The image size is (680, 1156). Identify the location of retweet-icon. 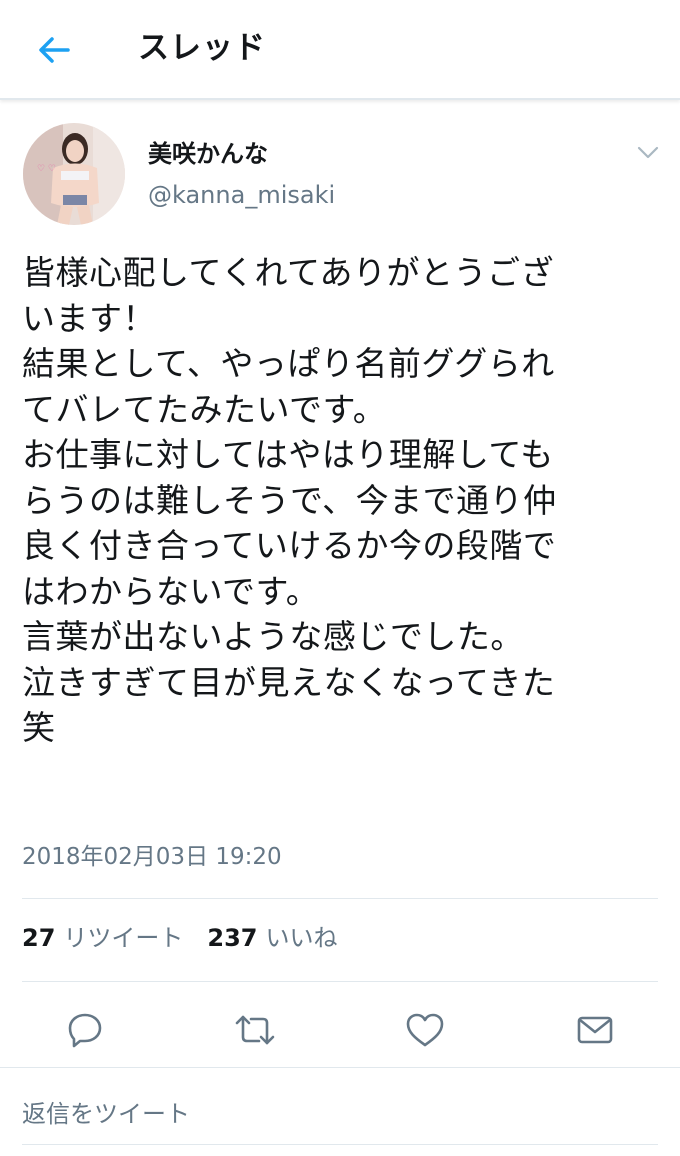
(255, 1030).